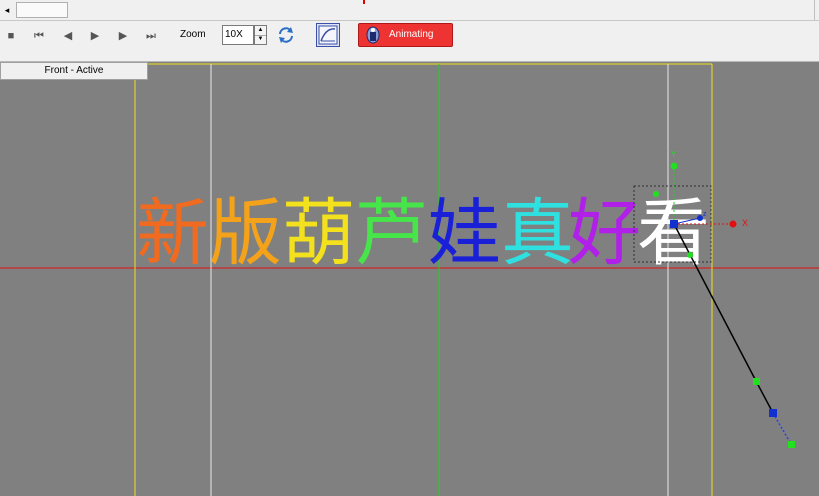 The width and height of the screenshot is (819, 496). I want to click on toolbar: ■ ⏮ ◀ ▶ ▶ ⏭ Zoom 10X ▲ ▼ Animating, so click(409, 41).